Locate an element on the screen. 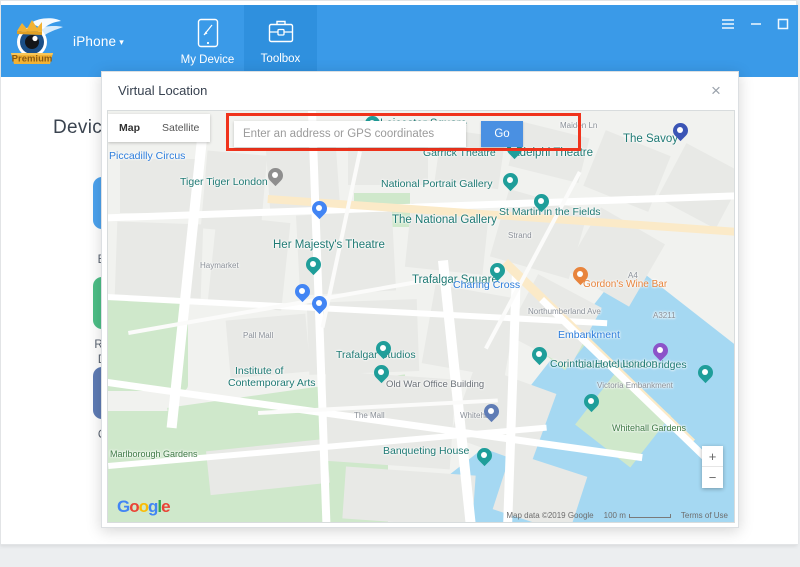 The image size is (800, 567). top-toolbar: Premium iPhone ▾ My Device Toolbox is located at coordinates (399, 41).